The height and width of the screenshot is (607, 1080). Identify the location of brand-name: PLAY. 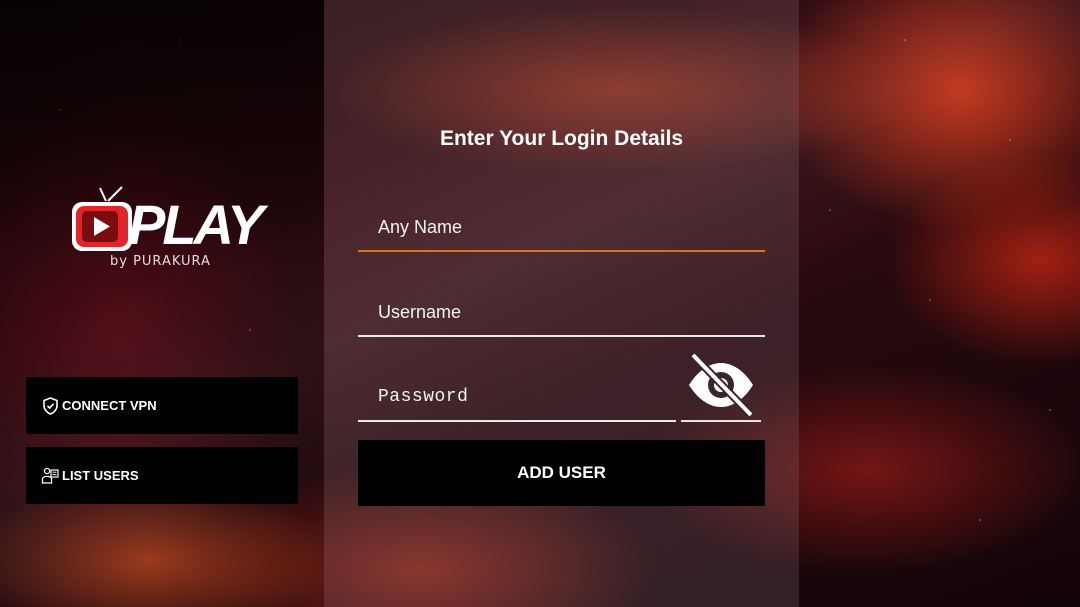
(196, 224).